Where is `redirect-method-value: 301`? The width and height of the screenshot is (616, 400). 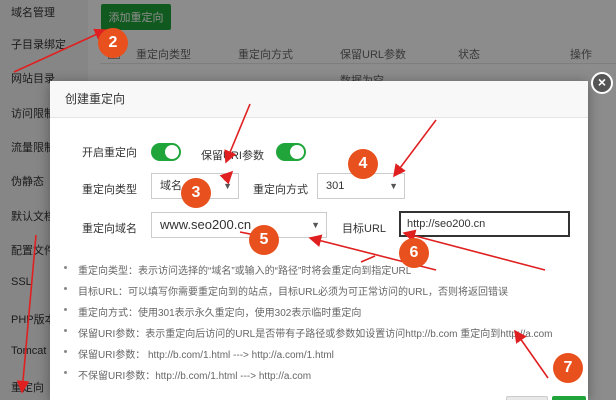 redirect-method-value: 301 is located at coordinates (335, 186).